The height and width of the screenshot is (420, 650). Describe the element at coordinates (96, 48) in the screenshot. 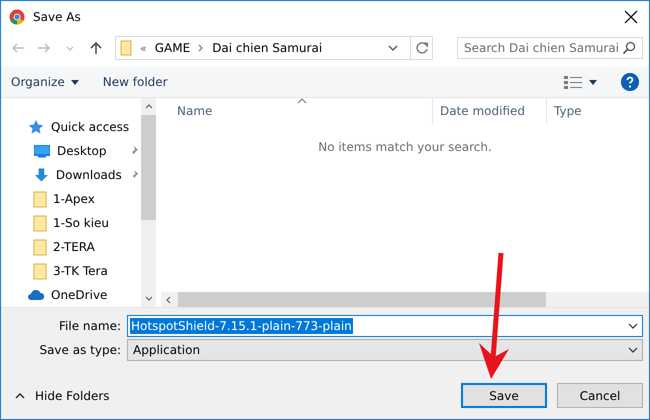

I see `up-arrow-icon` at that location.